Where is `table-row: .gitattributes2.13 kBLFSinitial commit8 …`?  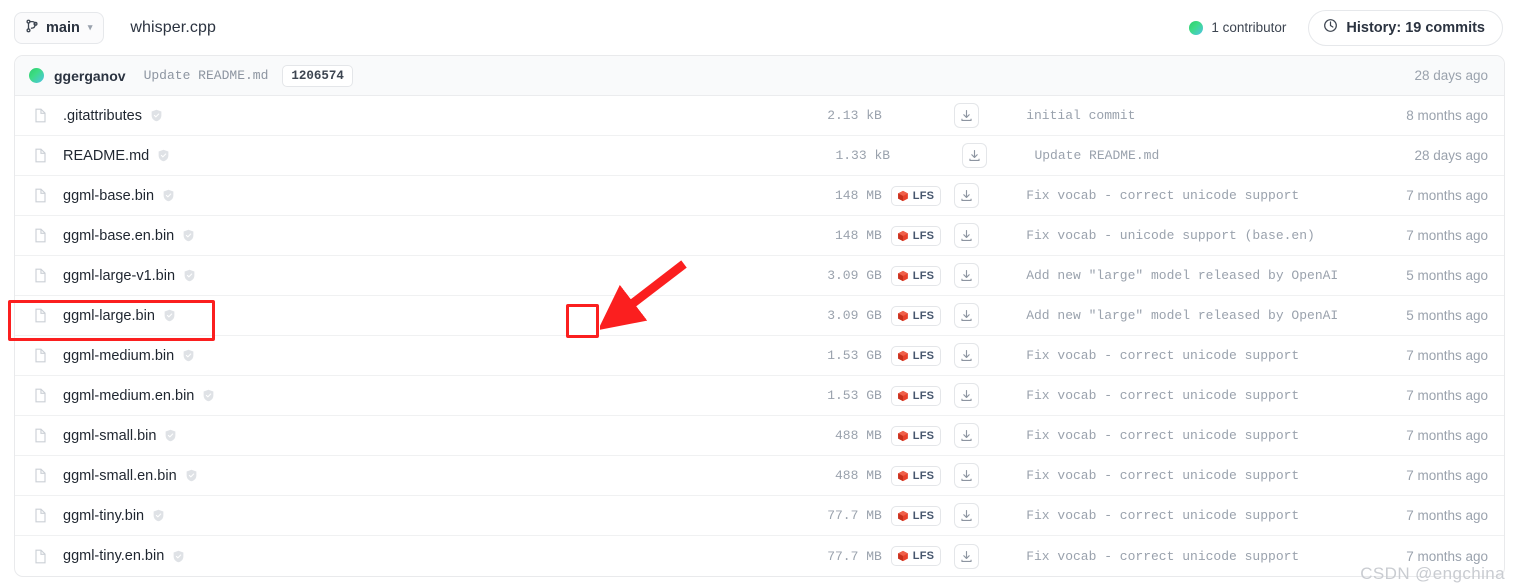
table-row: .gitattributes2.13 kBLFSinitial commit8 … is located at coordinates (759, 116).